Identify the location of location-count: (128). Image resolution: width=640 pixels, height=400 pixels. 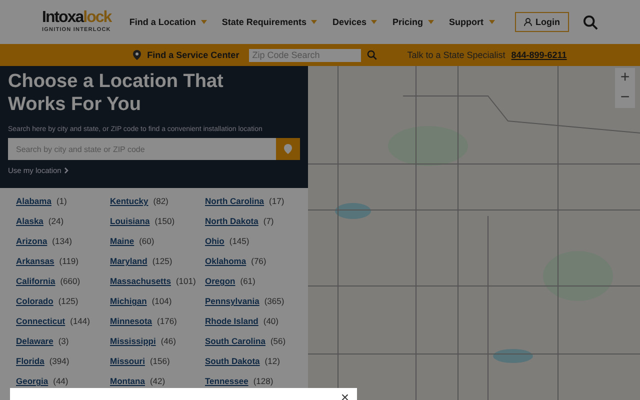
(263, 381).